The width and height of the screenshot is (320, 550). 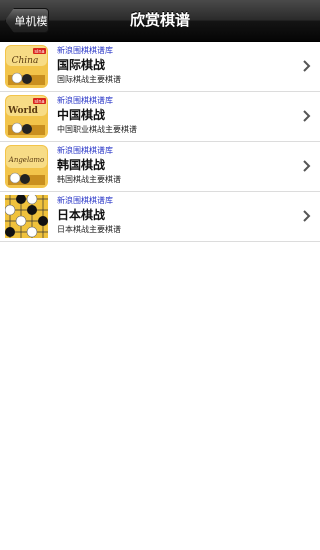 What do you see at coordinates (160, 217) in the screenshot?
I see `list-item-japan: 新浪围棋棋谱库 日本棋战 日本棋战主要棋谱` at bounding box center [160, 217].